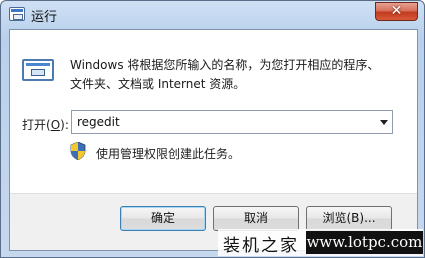 The height and width of the screenshot is (258, 425). Describe the element at coordinates (44, 17) in the screenshot. I see `window-title: 运行` at that location.